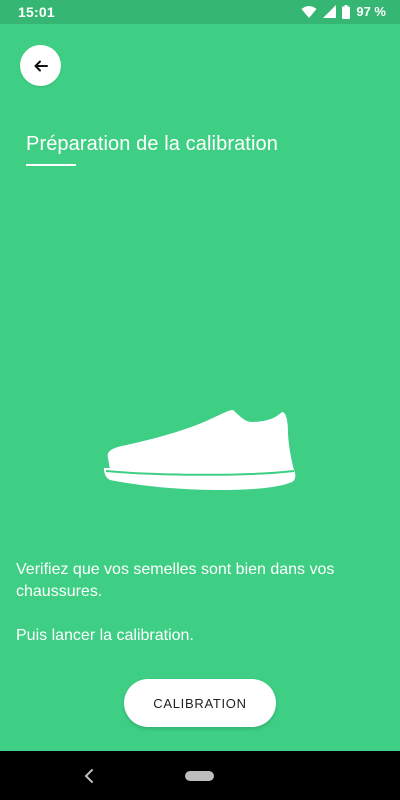 This screenshot has width=400, height=800. What do you see at coordinates (200, 12) in the screenshot?
I see `status-bar: 15:01 97 %` at bounding box center [200, 12].